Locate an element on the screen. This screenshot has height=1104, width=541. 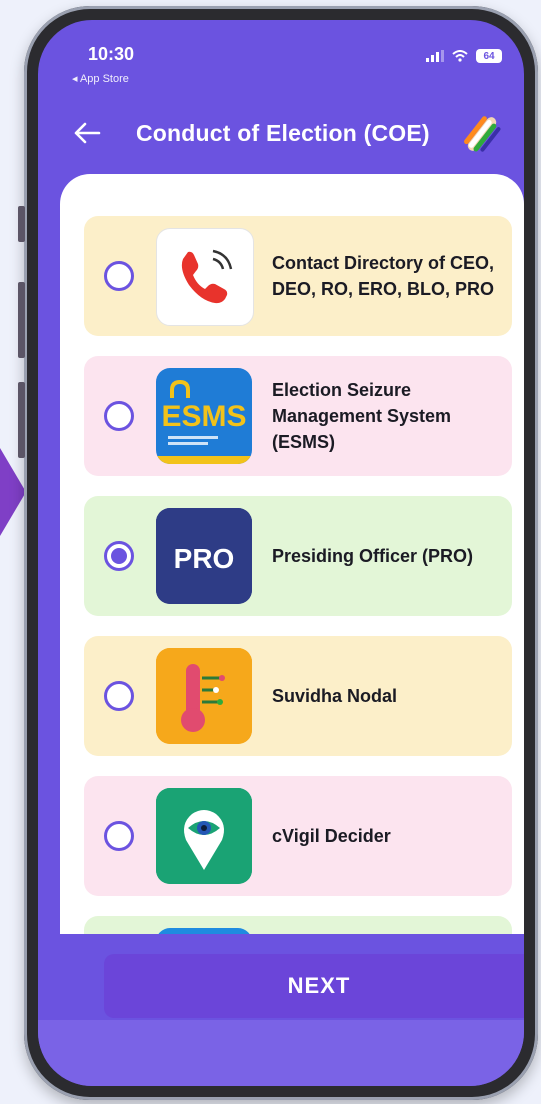
back-to-app-store-link: ◂ App Store is located at coordinates (100, 78).